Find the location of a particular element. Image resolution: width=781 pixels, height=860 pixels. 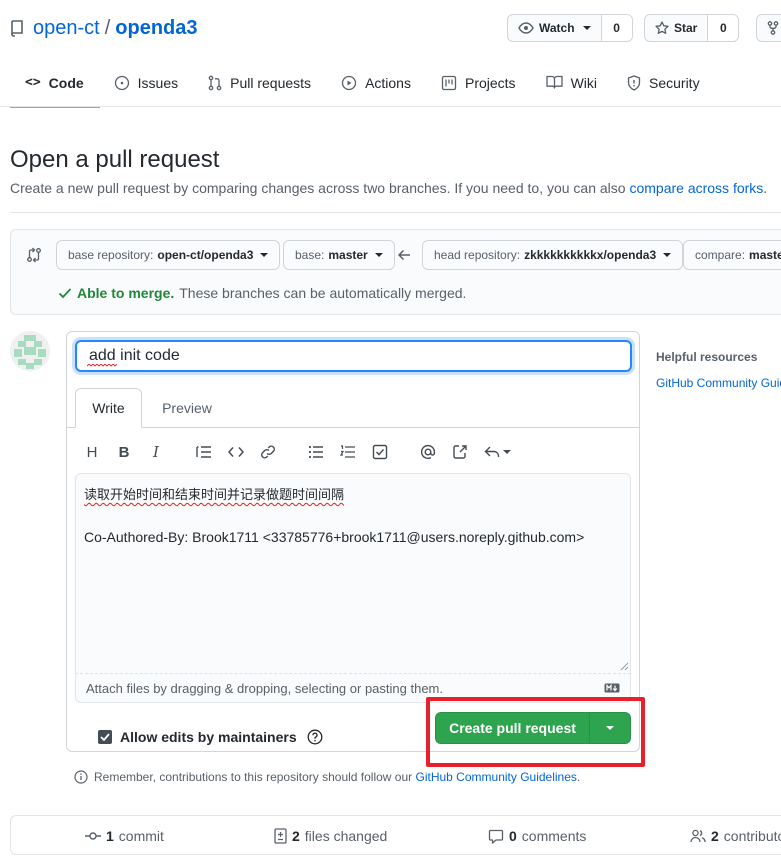

star-label: Star is located at coordinates (686, 28).